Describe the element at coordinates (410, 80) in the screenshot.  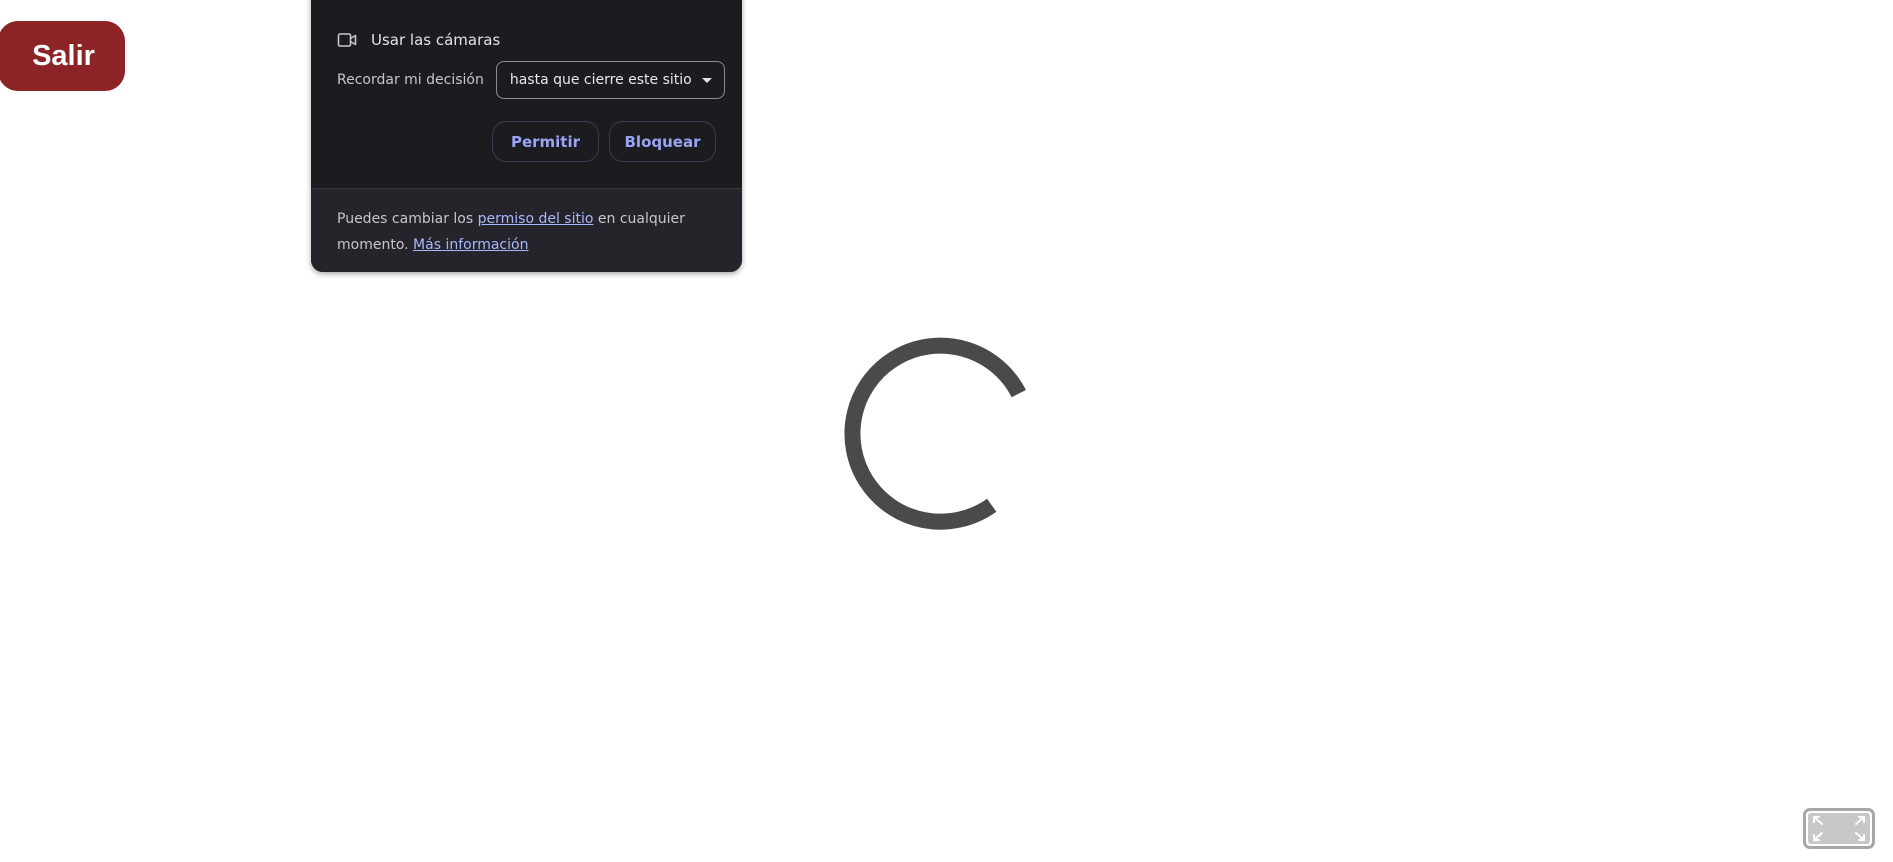
I see `remember-decision-label: Recordar mi decisión` at that location.